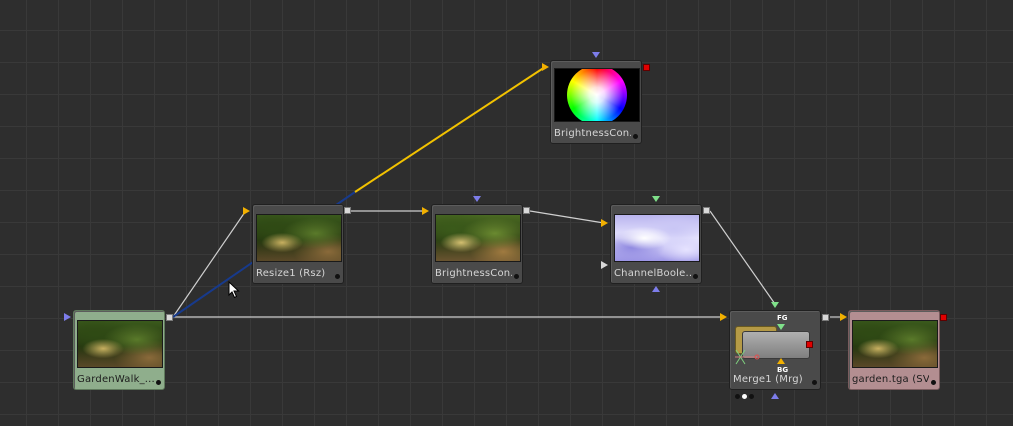 This screenshot has width=1013, height=426. I want to click on resize-output-port, so click(347, 210).